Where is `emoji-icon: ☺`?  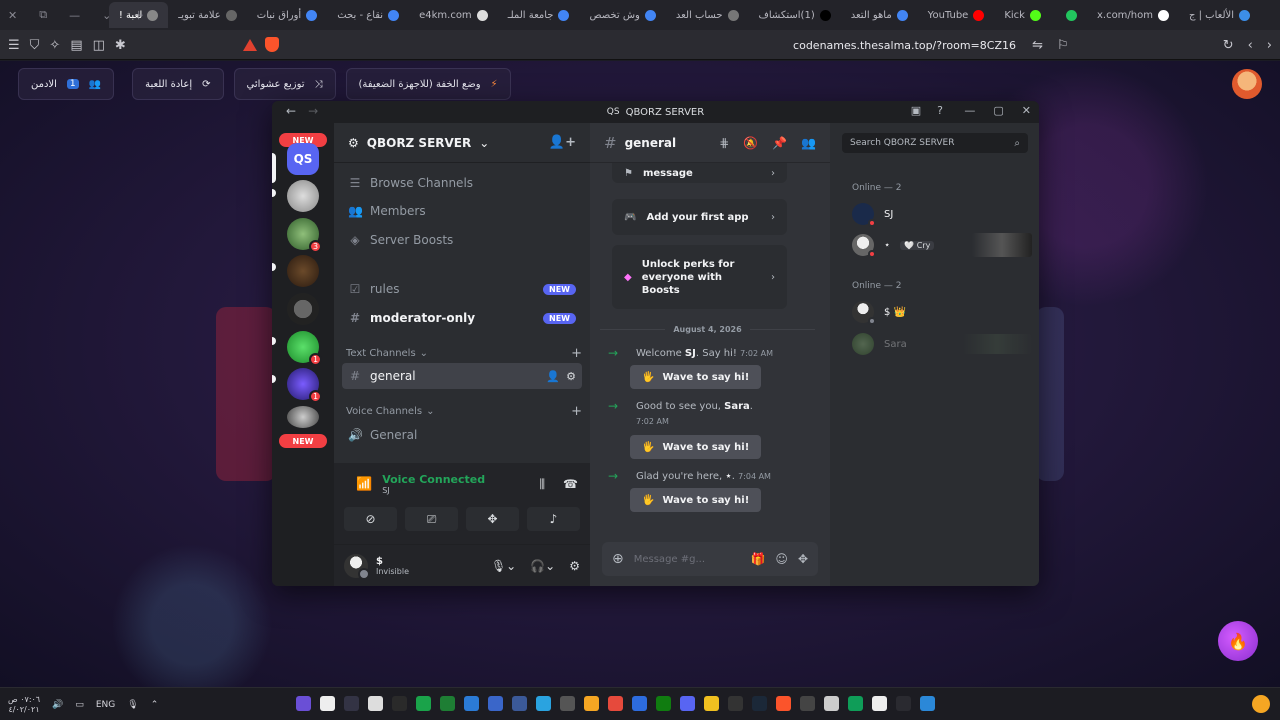
emoji-icon: ☺ is located at coordinates (781, 559).